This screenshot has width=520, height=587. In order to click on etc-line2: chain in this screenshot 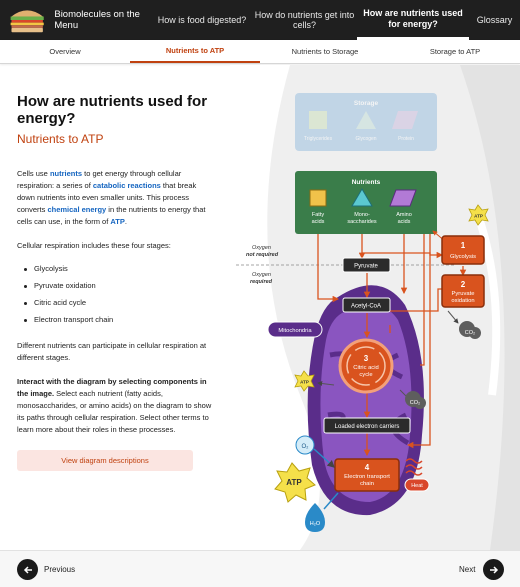, I will do `click(367, 484)`.